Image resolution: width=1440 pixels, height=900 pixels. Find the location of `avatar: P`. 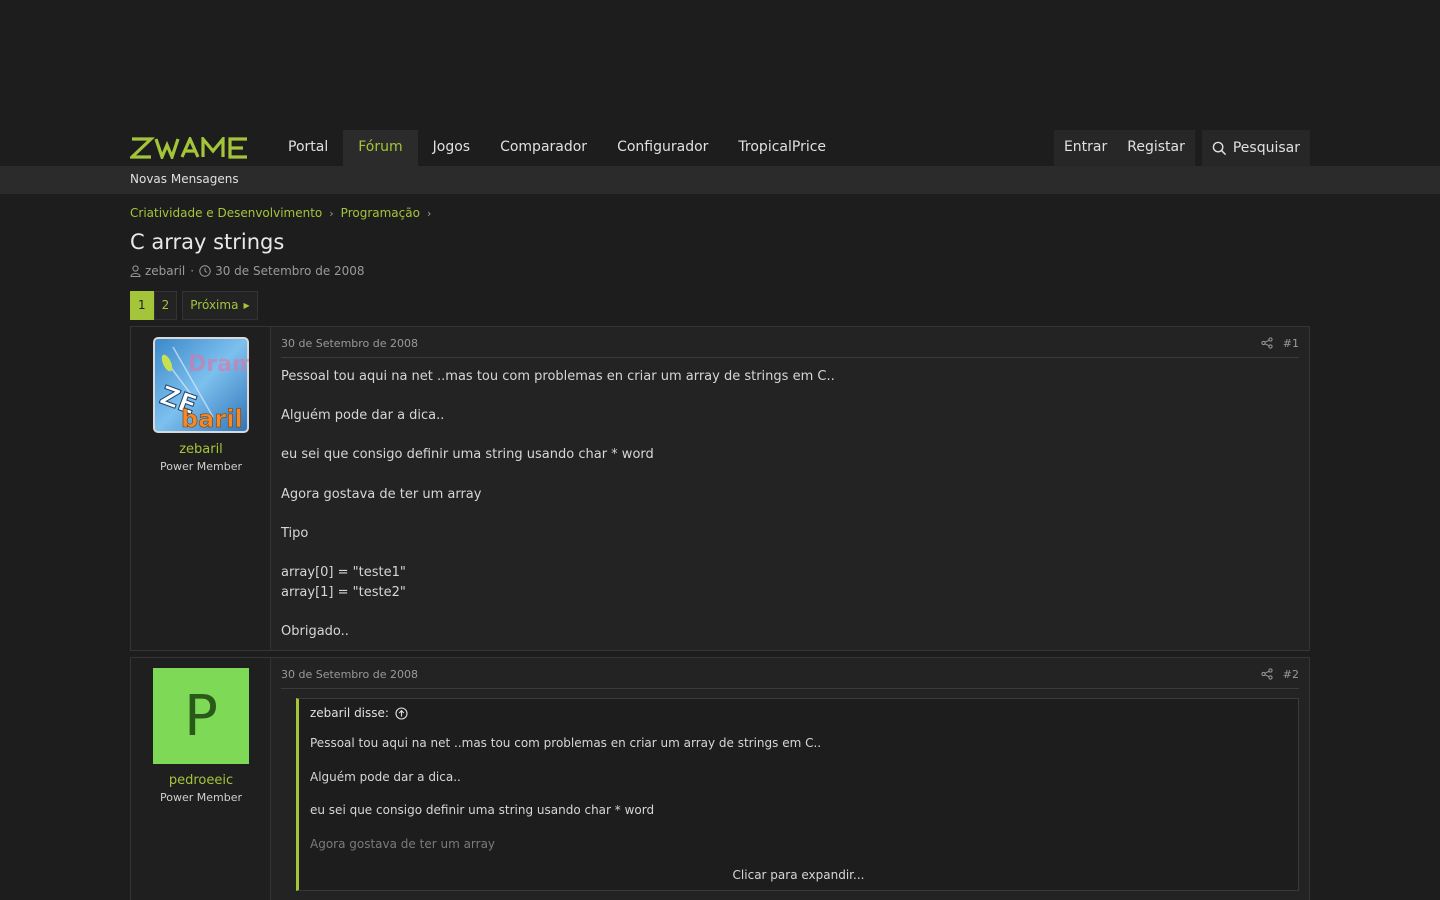

avatar: P is located at coordinates (201, 716).